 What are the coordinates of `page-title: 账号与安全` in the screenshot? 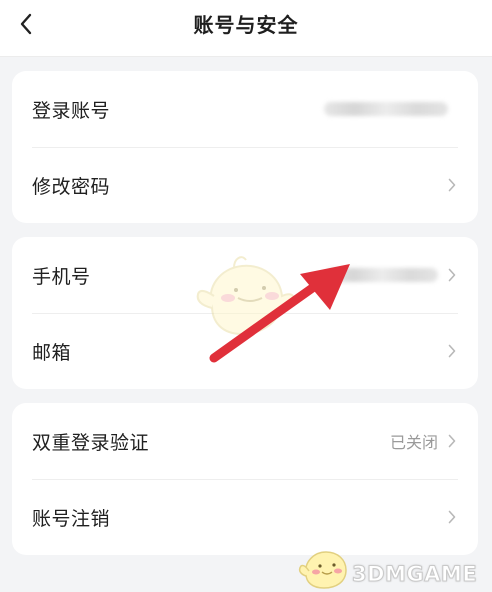 It's located at (246, 25).